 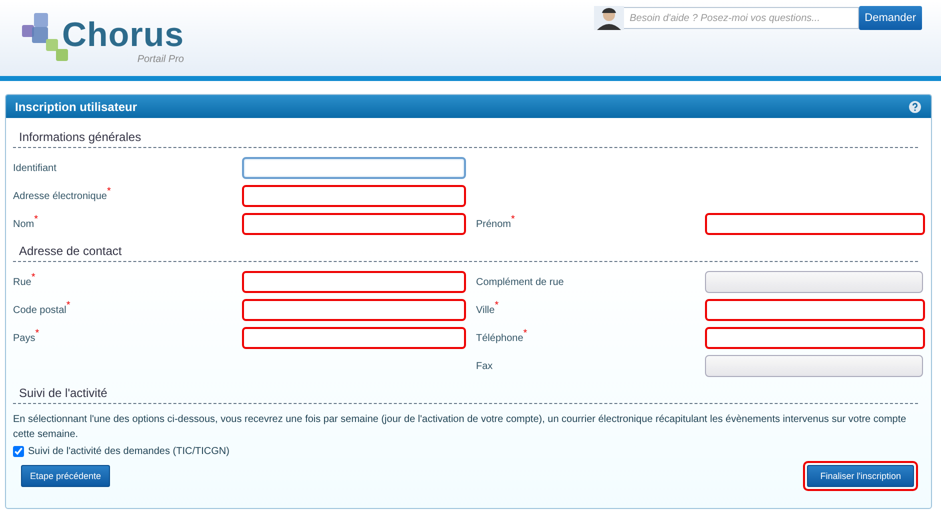 What do you see at coordinates (485, 310) in the screenshot?
I see `field-label: Ville` at bounding box center [485, 310].